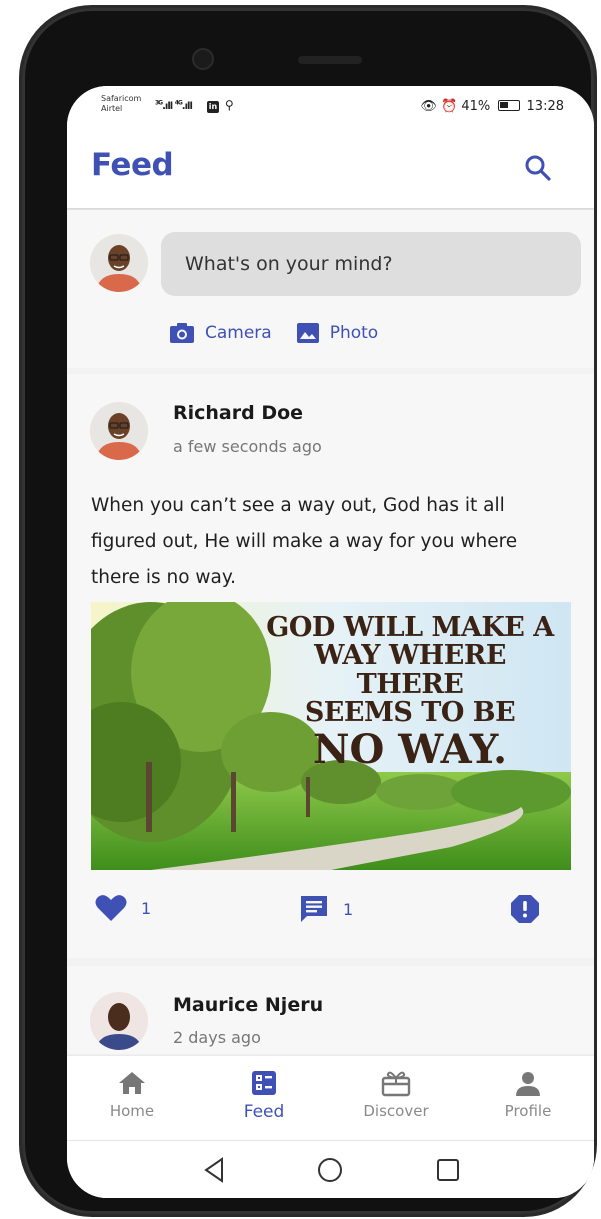 This screenshot has height=1219, width=601. I want to click on back-button, so click(215, 1170).